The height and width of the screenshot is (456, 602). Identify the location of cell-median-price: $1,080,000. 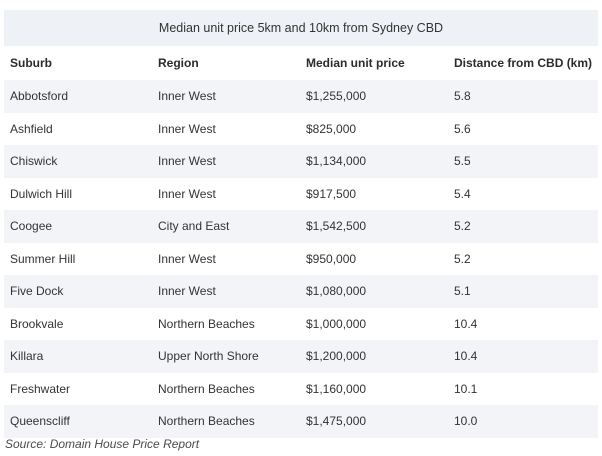
(336, 291).